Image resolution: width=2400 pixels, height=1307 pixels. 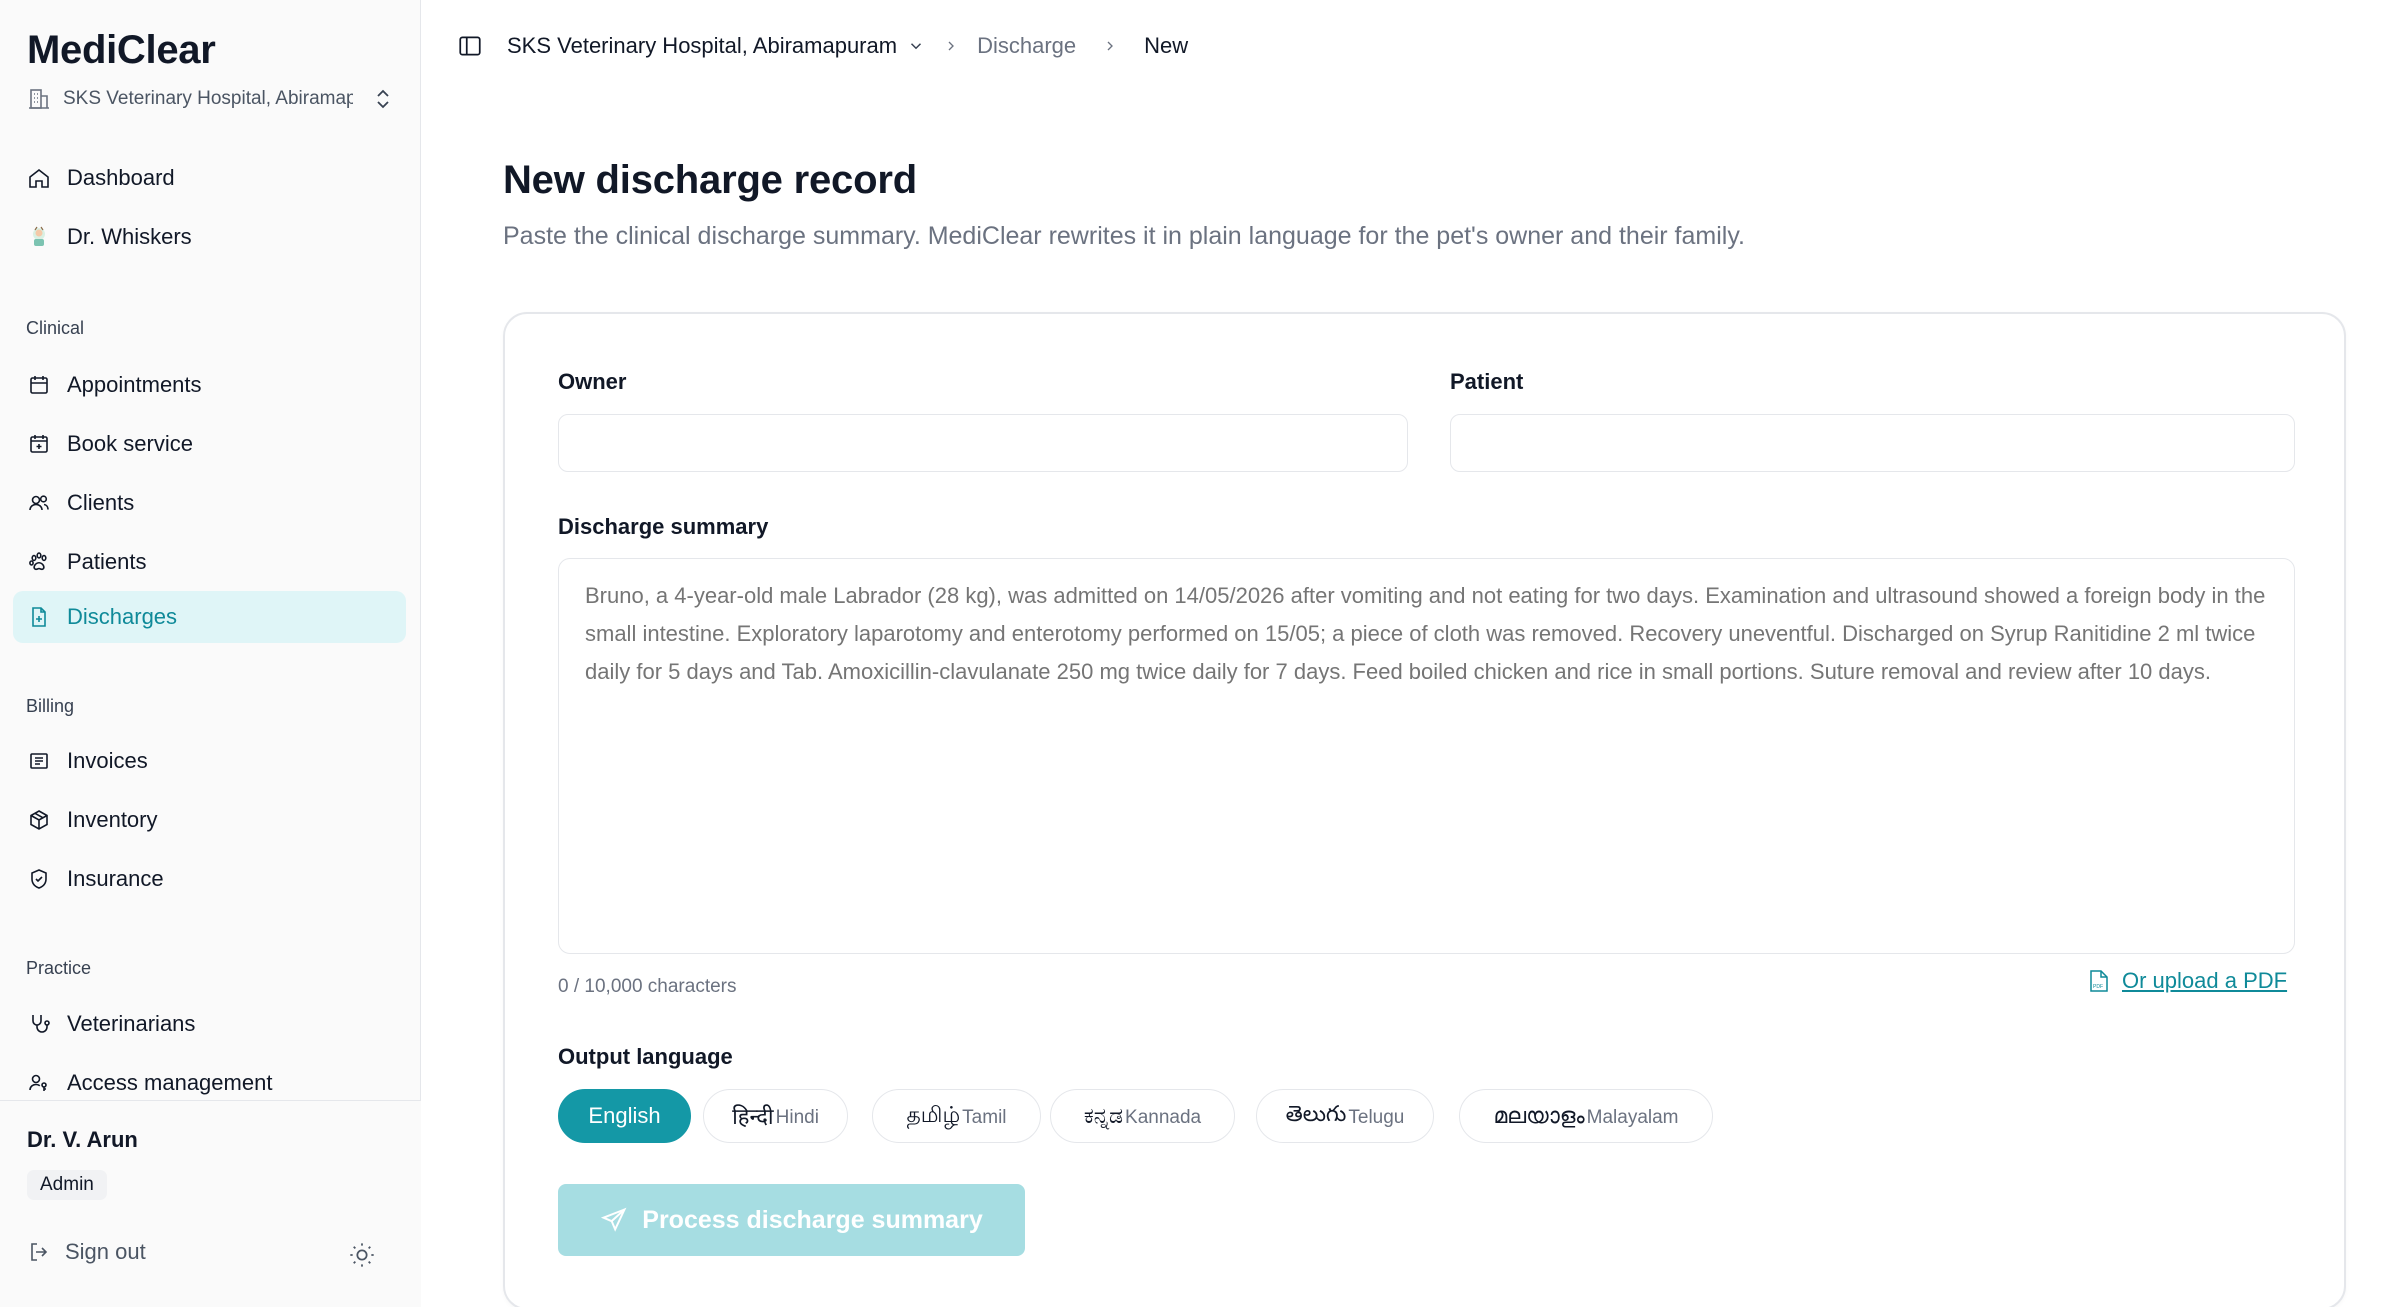 I want to click on language-option-telugu: తెలుగు Telugu, so click(x=1345, y=1116).